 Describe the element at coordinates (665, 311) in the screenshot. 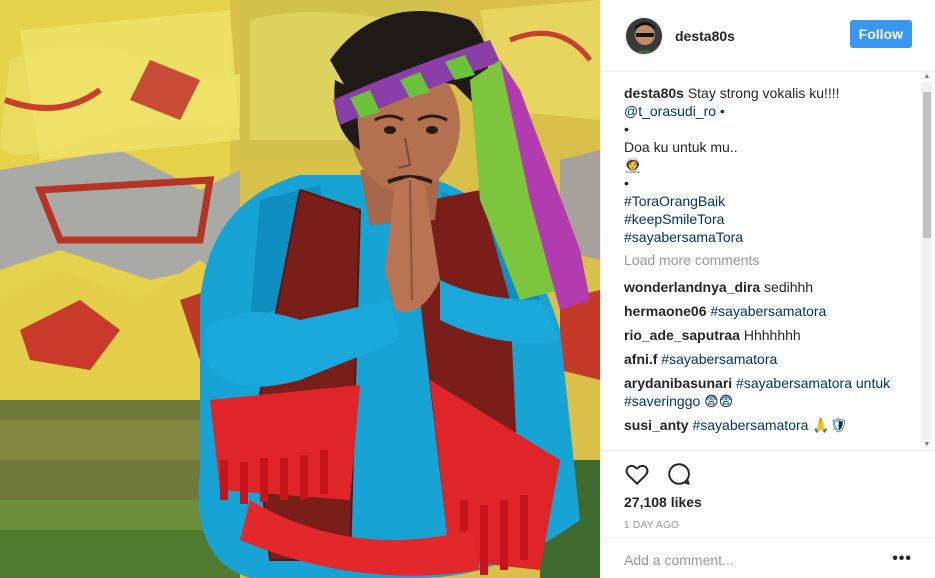

I see `comment-user: hermaone06` at that location.